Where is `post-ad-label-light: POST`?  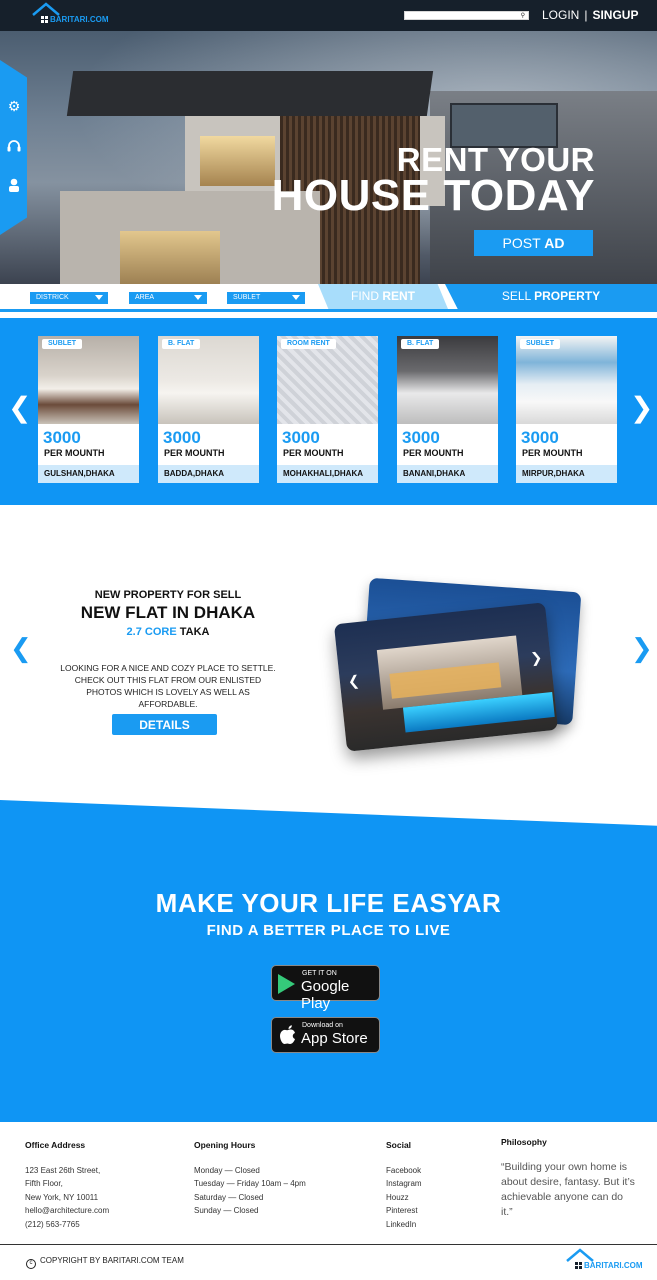 post-ad-label-light: POST is located at coordinates (521, 243).